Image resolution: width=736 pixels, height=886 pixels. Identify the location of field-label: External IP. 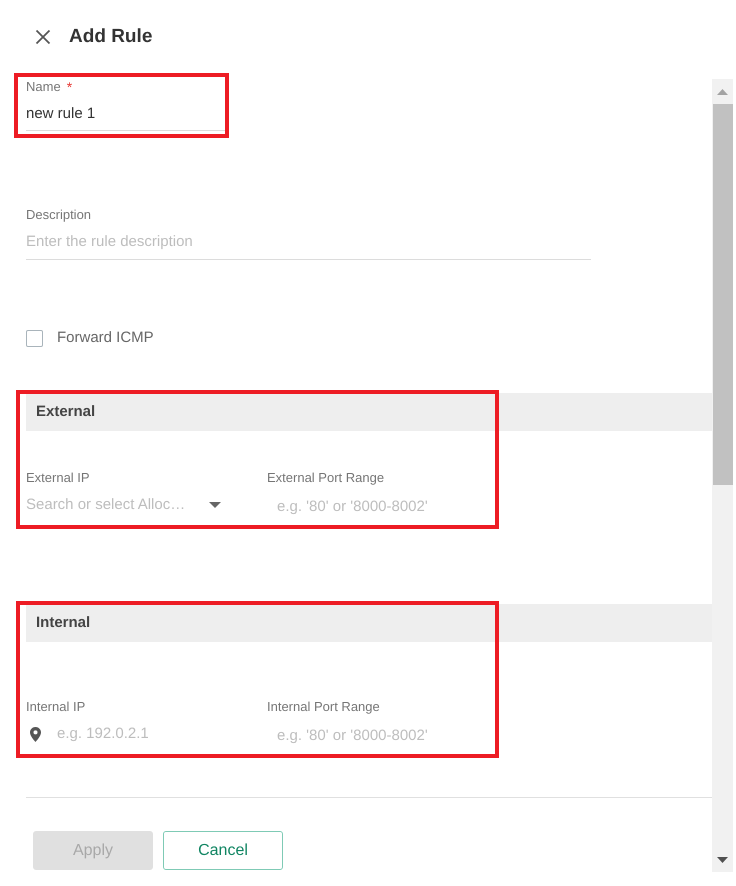
(58, 478).